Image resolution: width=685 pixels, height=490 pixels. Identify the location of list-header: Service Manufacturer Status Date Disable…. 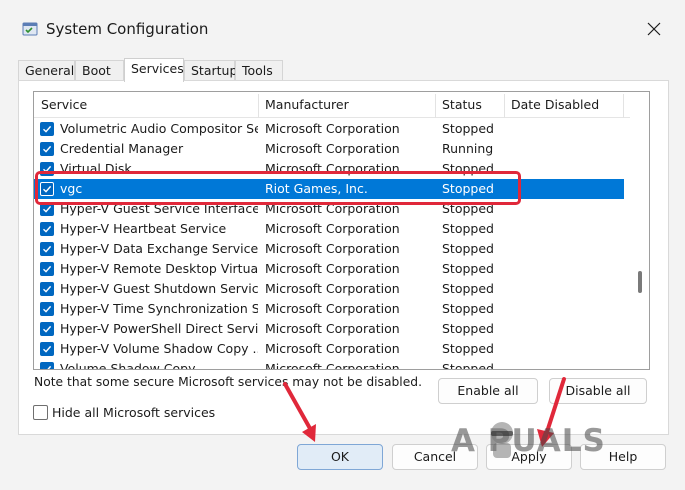
(341, 105).